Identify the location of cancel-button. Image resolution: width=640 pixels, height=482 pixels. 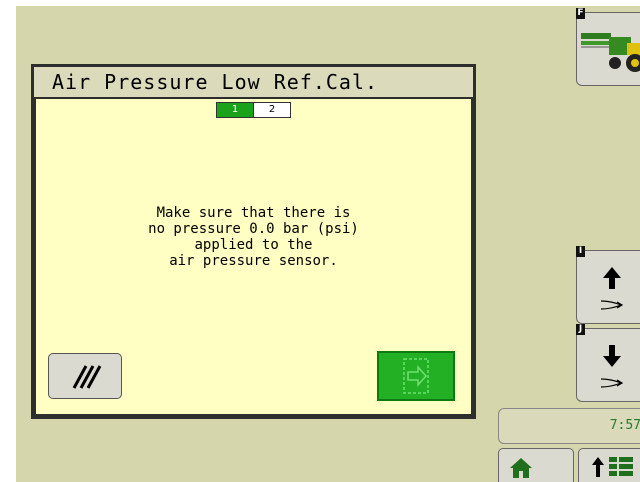
(85, 376).